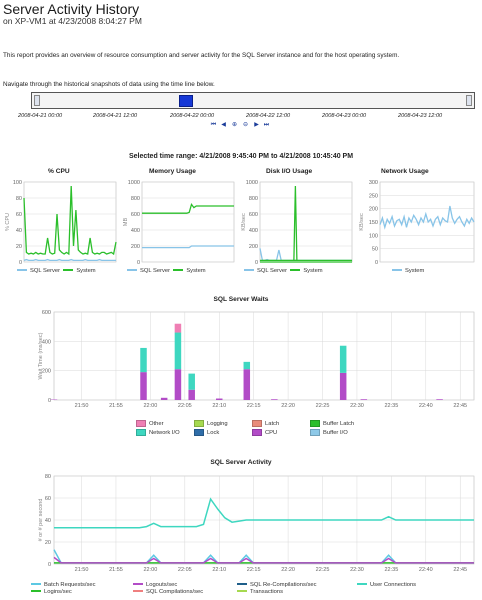 The height and width of the screenshot is (600, 482). Describe the element at coordinates (213, 125) in the screenshot. I see `first-icon: ⏮` at that location.